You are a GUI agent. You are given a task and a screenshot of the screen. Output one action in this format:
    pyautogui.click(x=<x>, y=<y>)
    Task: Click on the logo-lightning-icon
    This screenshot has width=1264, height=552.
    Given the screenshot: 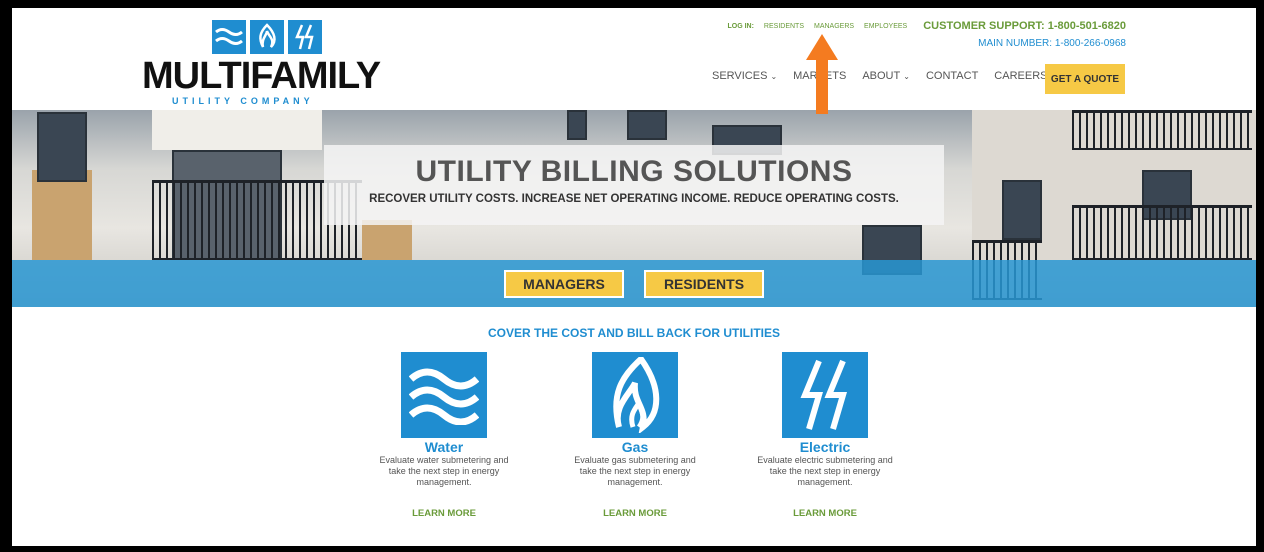 What is the action you would take?
    pyautogui.click(x=305, y=37)
    